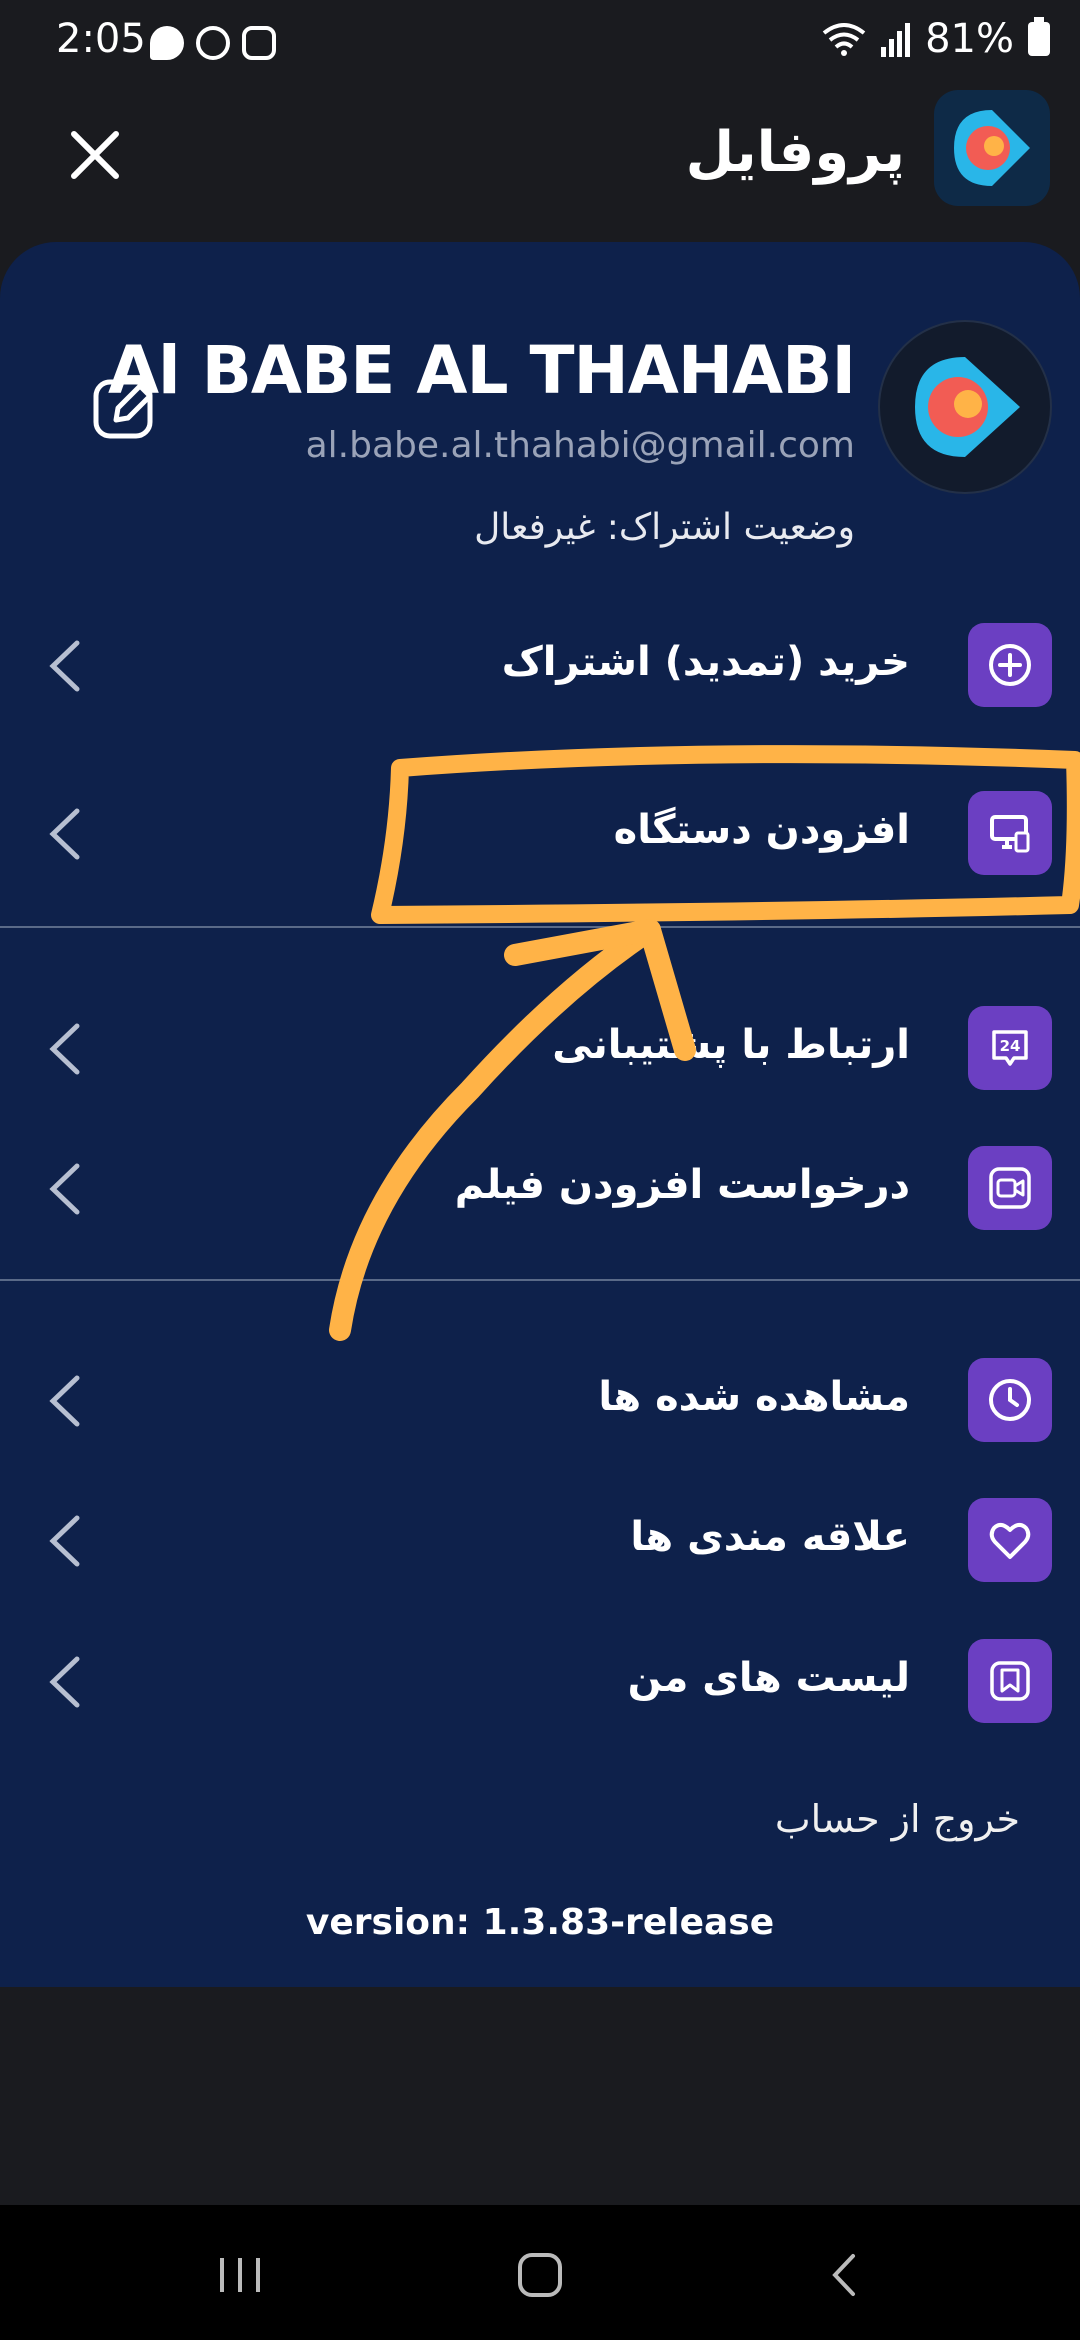 This screenshot has width=1080, height=2340. What do you see at coordinates (125, 407) in the screenshot?
I see `edit-profile-icon` at bounding box center [125, 407].